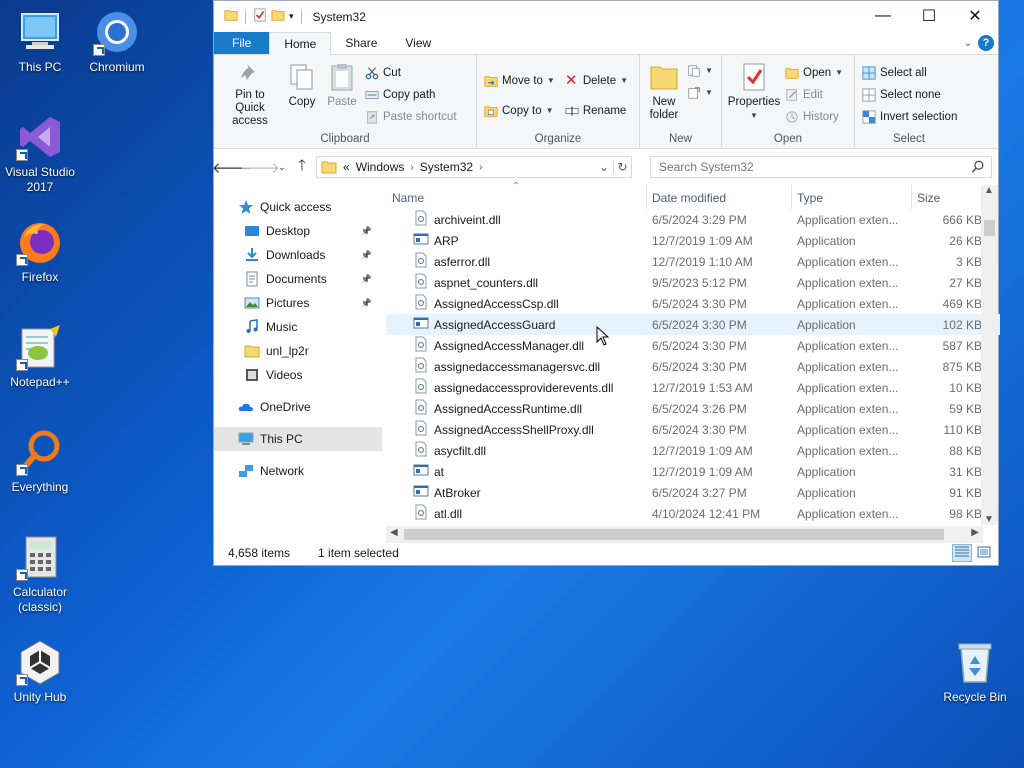  What do you see at coordinates (298, 207) in the screenshot?
I see `nav-item-quick-access: Quick access` at bounding box center [298, 207].